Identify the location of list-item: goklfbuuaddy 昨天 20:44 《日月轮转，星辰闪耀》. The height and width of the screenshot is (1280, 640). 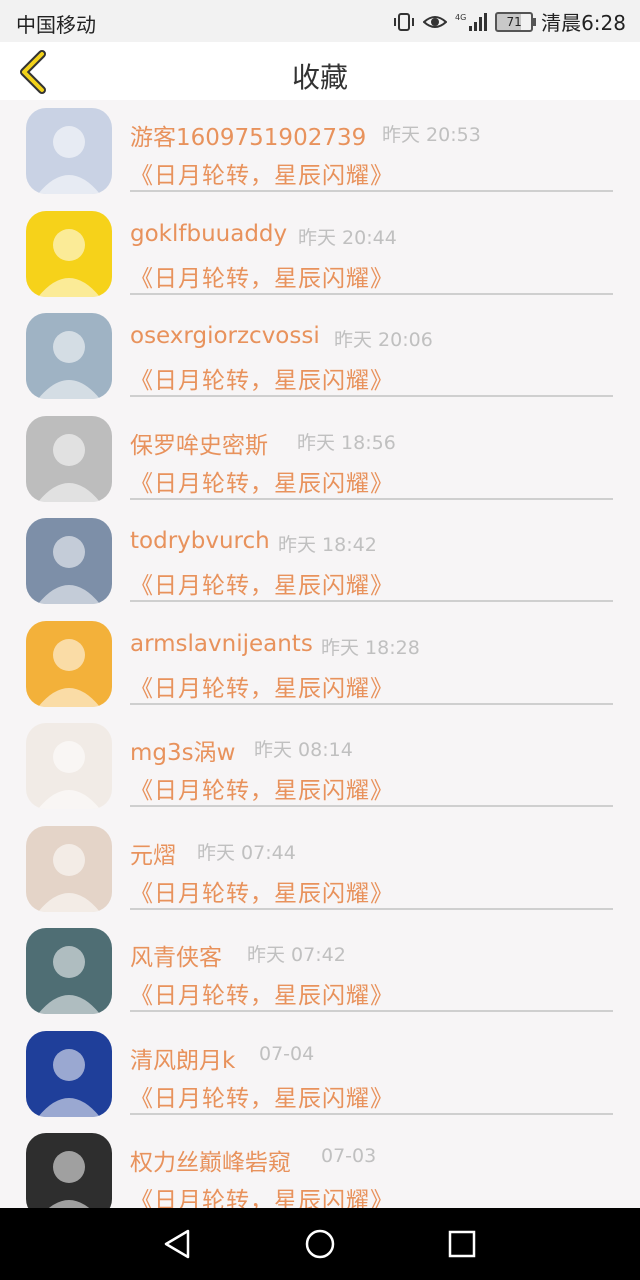
(320, 254).